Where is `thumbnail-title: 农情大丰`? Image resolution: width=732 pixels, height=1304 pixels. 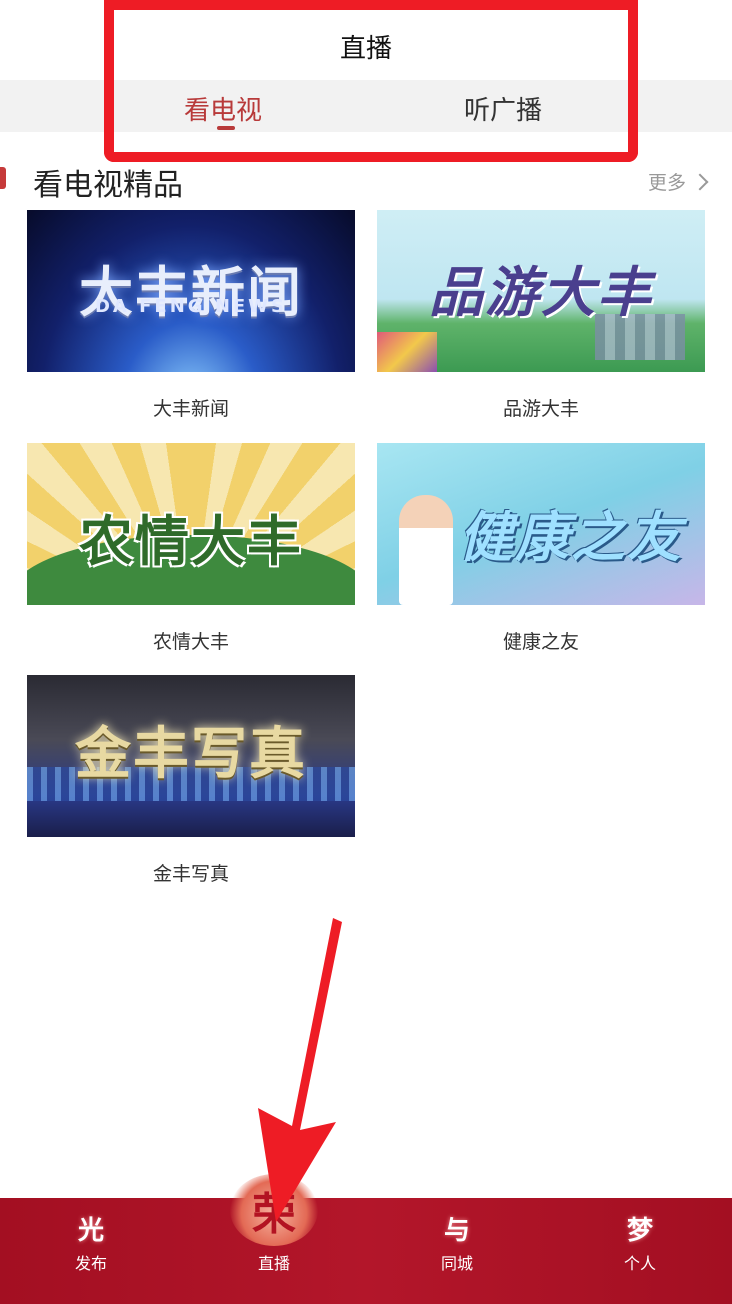
thumbnail-title: 农情大丰 is located at coordinates (191, 541).